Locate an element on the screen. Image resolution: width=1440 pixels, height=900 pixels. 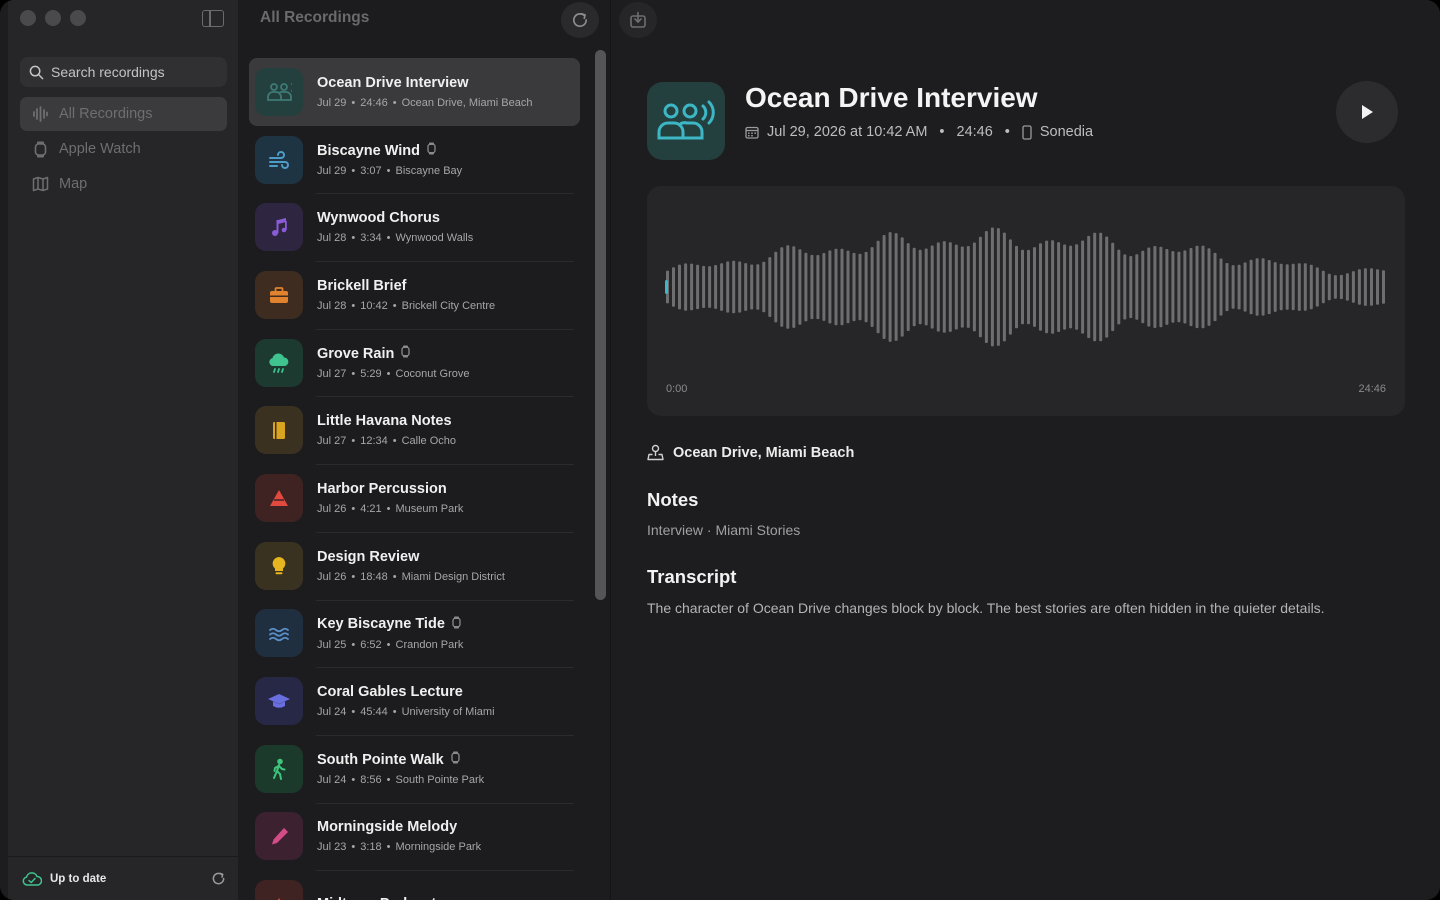
lightbulb-icon is located at coordinates (279, 565).